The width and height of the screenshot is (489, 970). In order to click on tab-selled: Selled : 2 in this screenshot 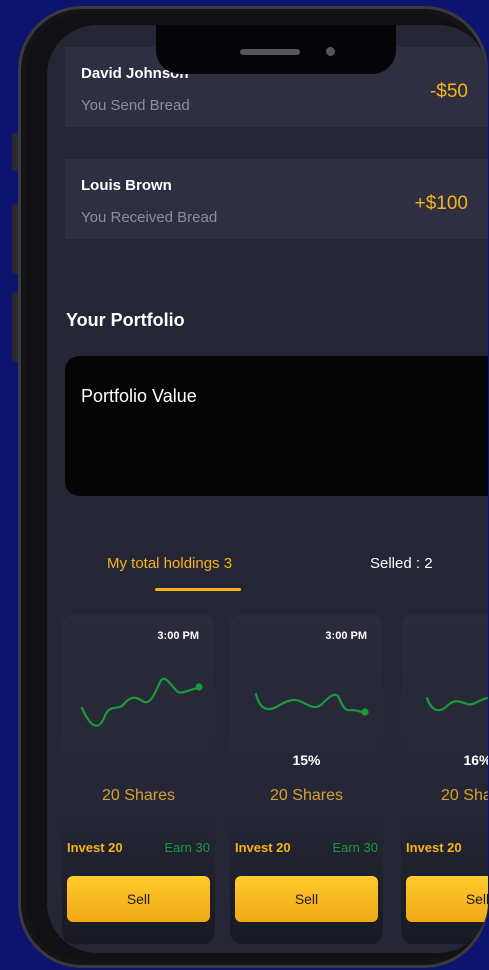, I will do `click(401, 563)`.